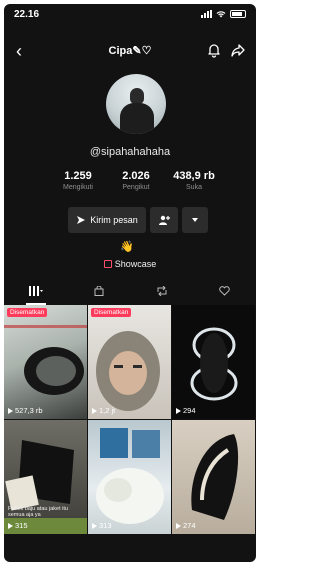 This screenshot has height=566, width=320. Describe the element at coordinates (114, 220) in the screenshot. I see `send-message-label: Kirim pesan` at that location.